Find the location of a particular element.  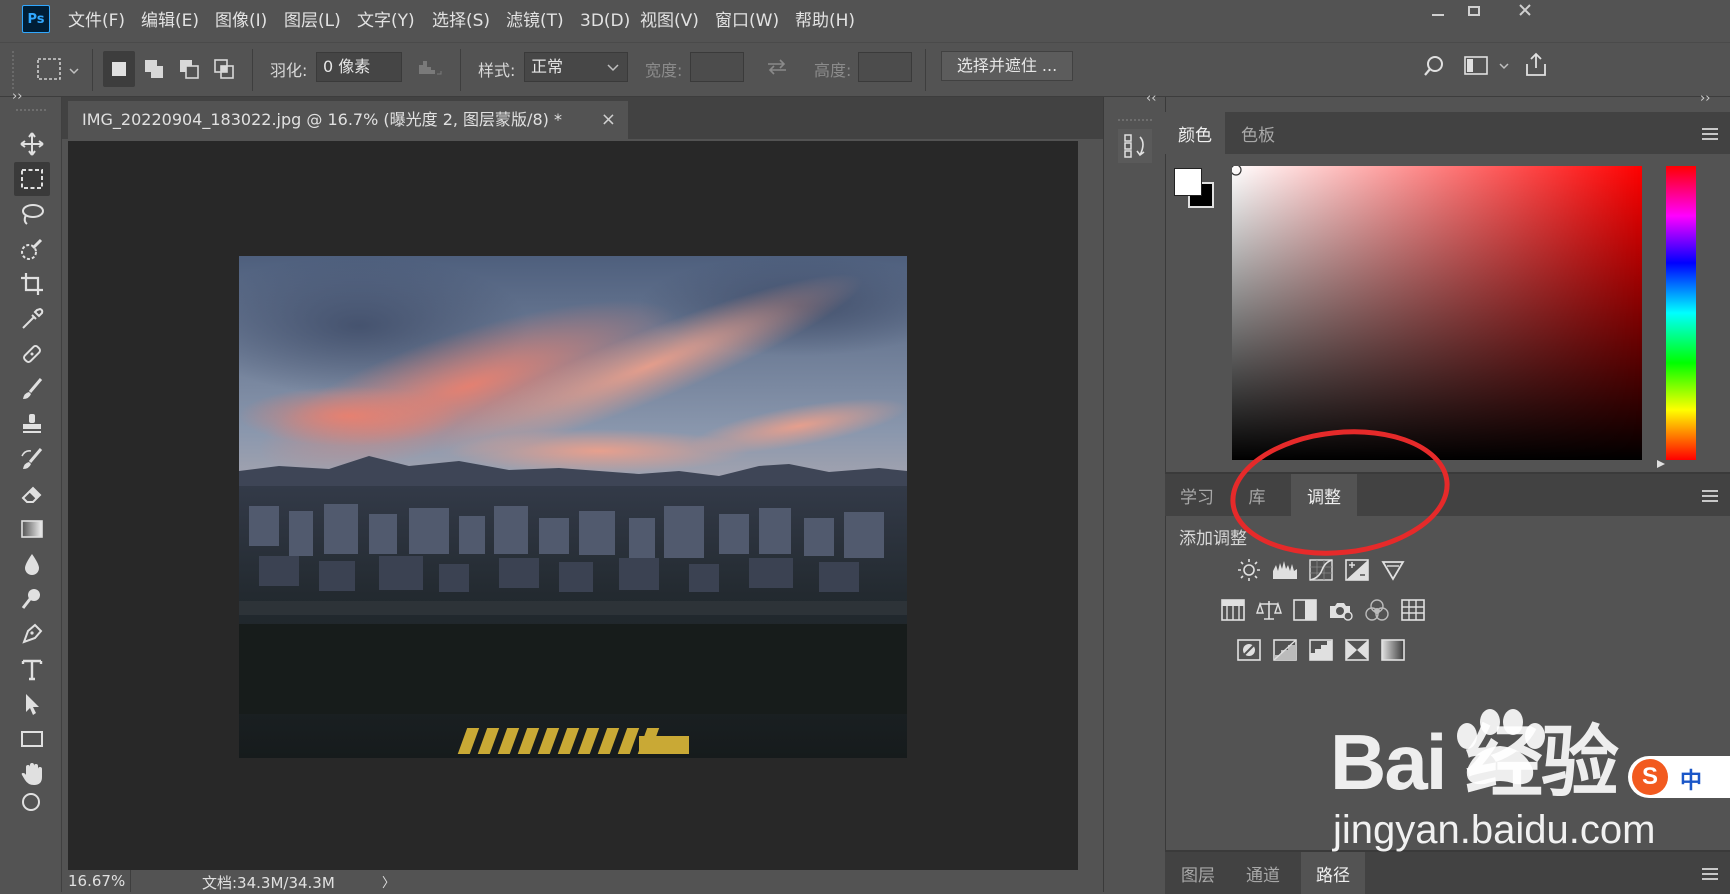

vibrance-icon is located at coordinates (1393, 570).